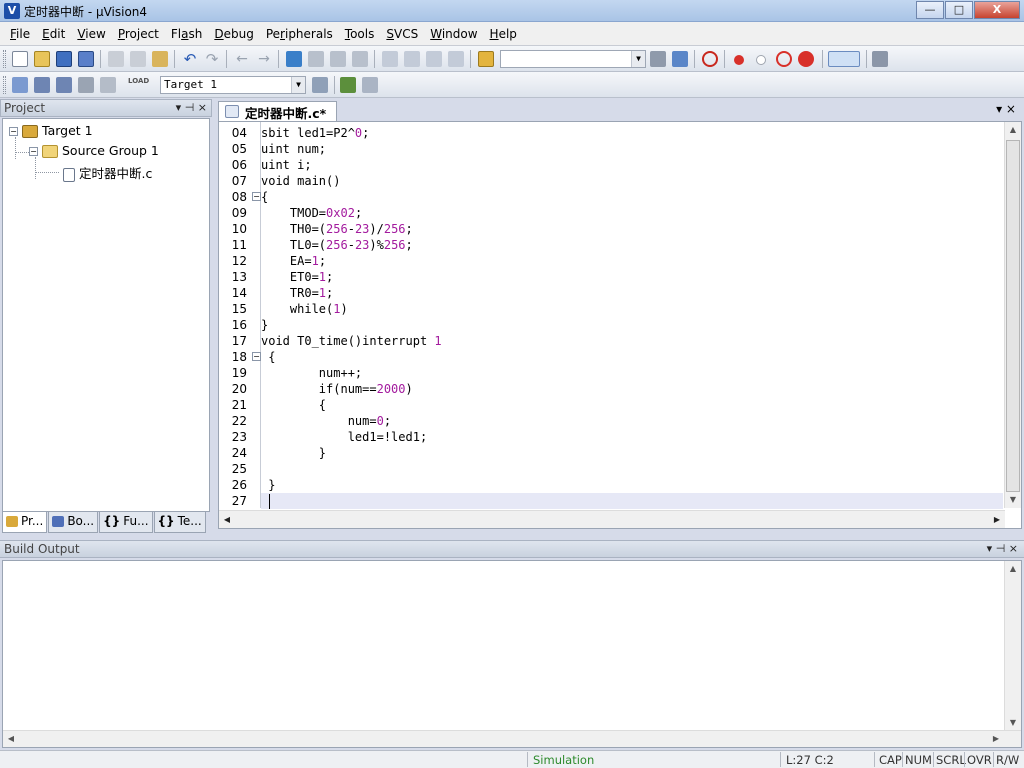  I want to click on new-file-icon, so click(20, 59).